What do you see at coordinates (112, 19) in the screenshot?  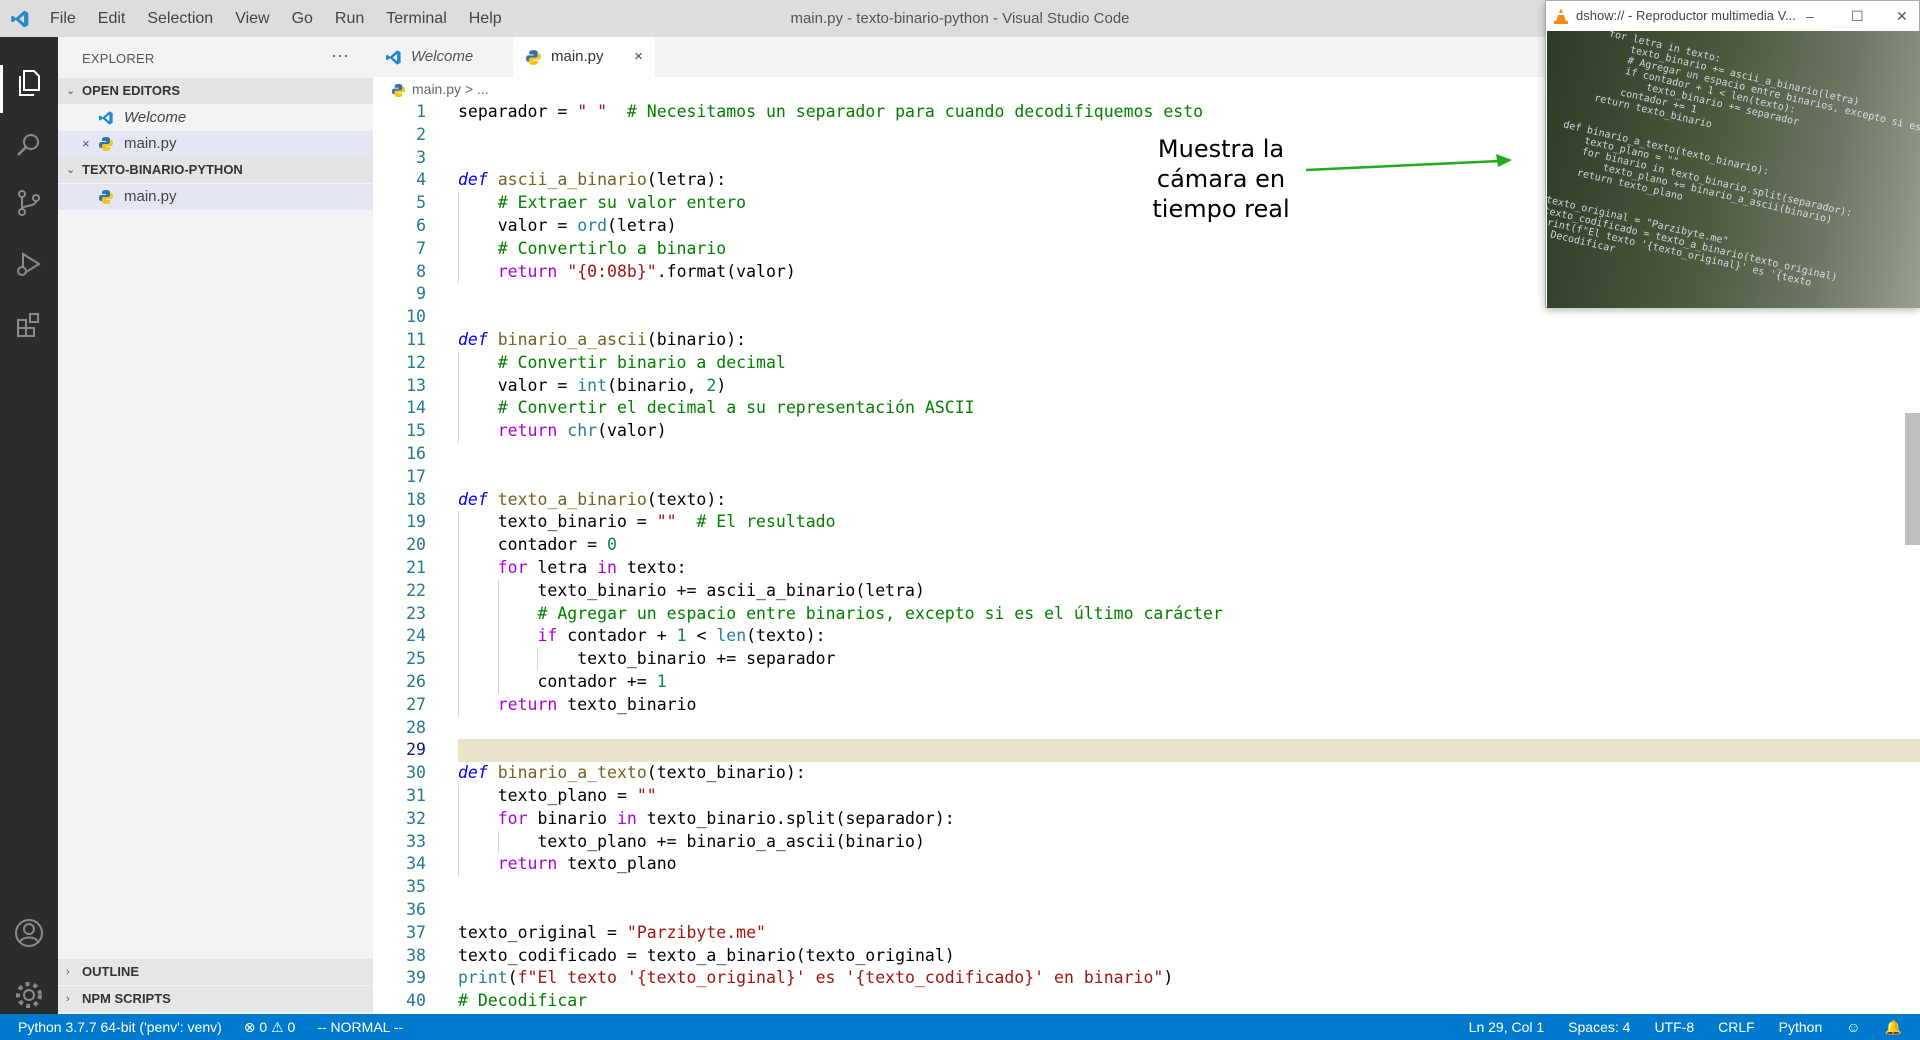 I see `menu-edit: Edit` at bounding box center [112, 19].